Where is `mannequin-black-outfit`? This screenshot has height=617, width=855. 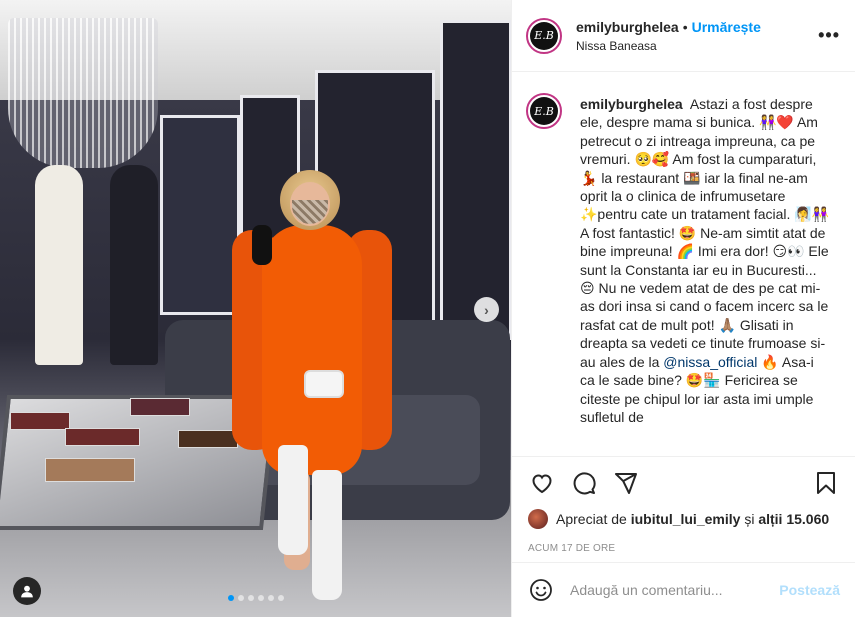
mannequin-black-outfit is located at coordinates (134, 265).